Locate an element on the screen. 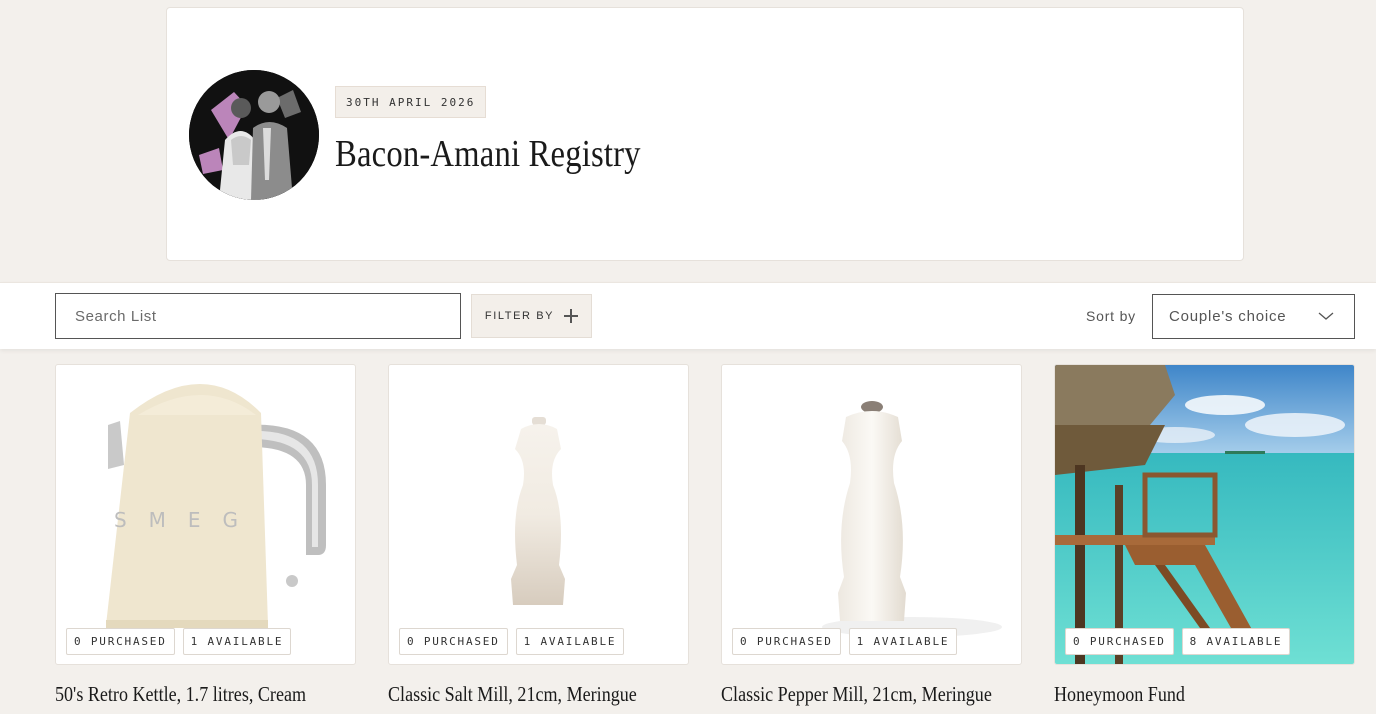 Image resolution: width=1376 pixels, height=714 pixels. sort-select: Couple's choice is located at coordinates (1253, 316).